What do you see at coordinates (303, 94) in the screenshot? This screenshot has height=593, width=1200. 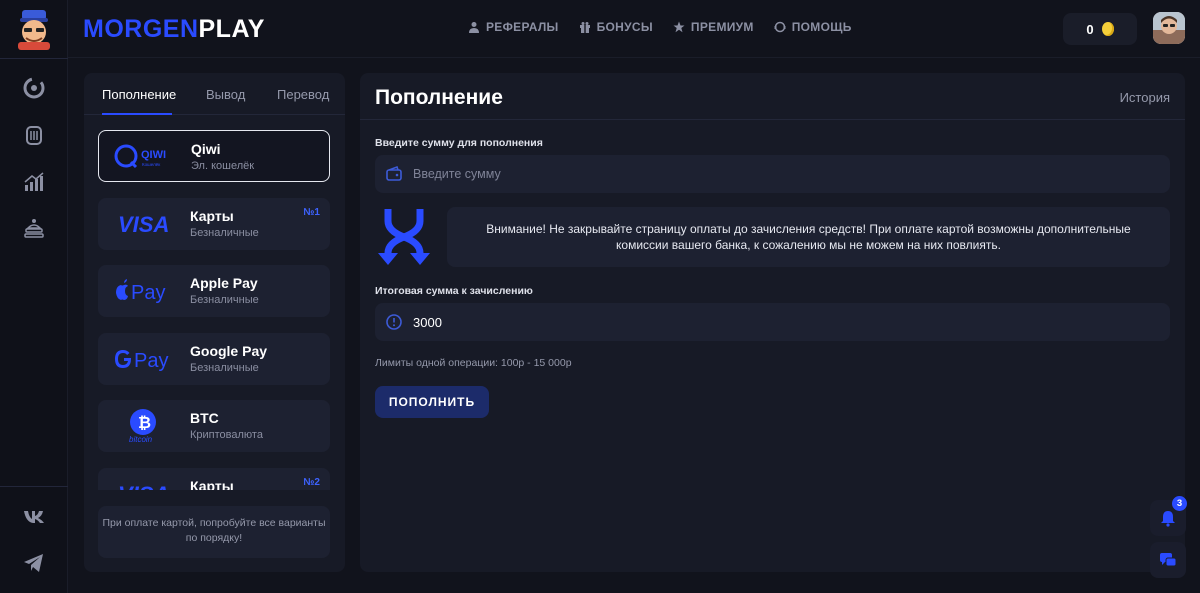 I see `tab-transfer: Перевод` at bounding box center [303, 94].